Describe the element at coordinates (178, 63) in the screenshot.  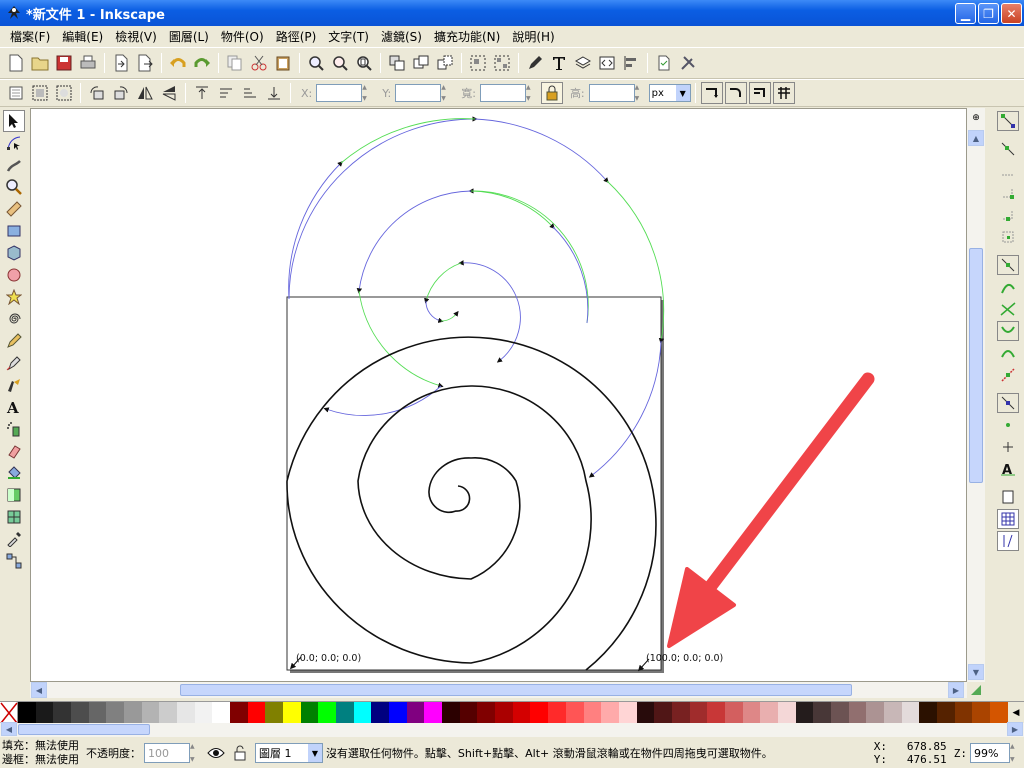
I see `undo-button` at that location.